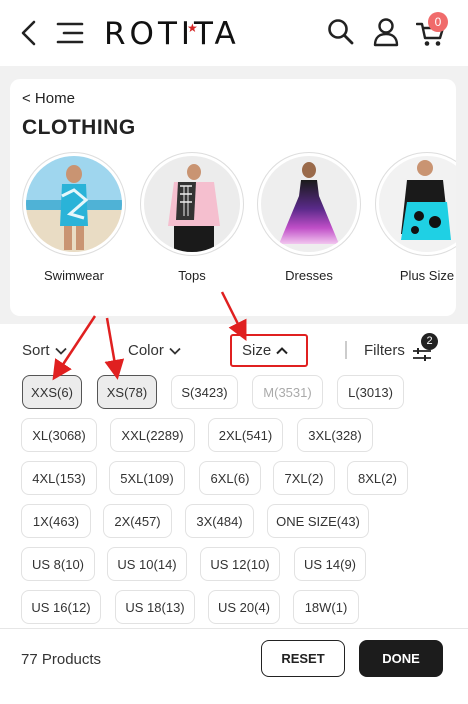  Describe the element at coordinates (155, 607) in the screenshot. I see `size-chip: US 18(13)` at that location.